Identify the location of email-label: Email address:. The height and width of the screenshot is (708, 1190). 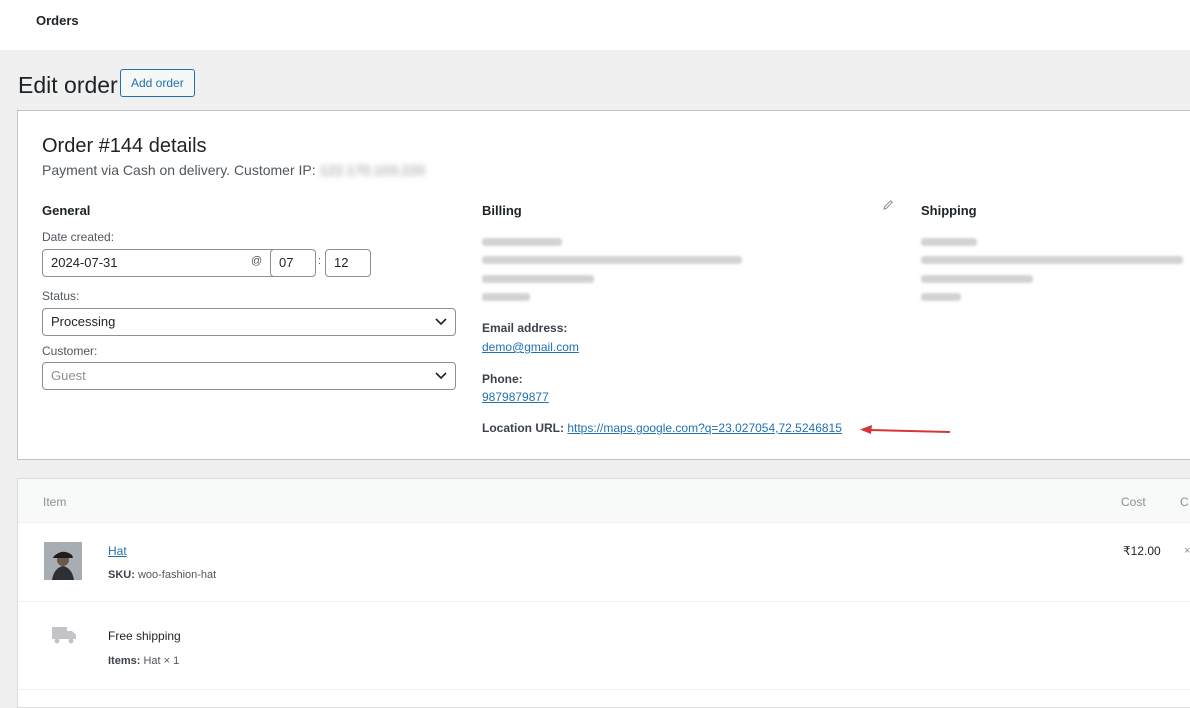
(525, 328).